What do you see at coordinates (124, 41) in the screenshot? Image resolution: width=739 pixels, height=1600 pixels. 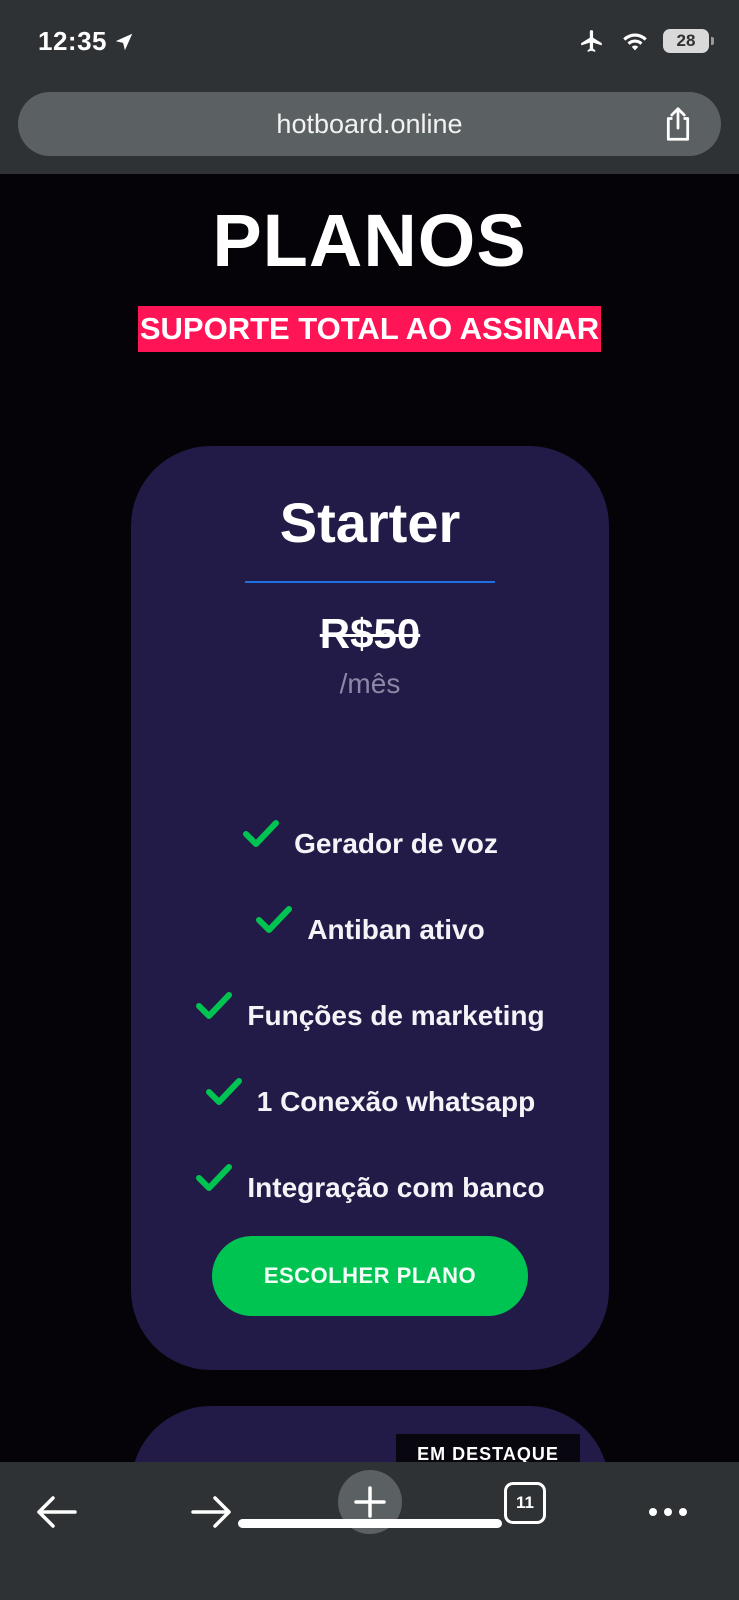 I see `location-arrow-icon` at bounding box center [124, 41].